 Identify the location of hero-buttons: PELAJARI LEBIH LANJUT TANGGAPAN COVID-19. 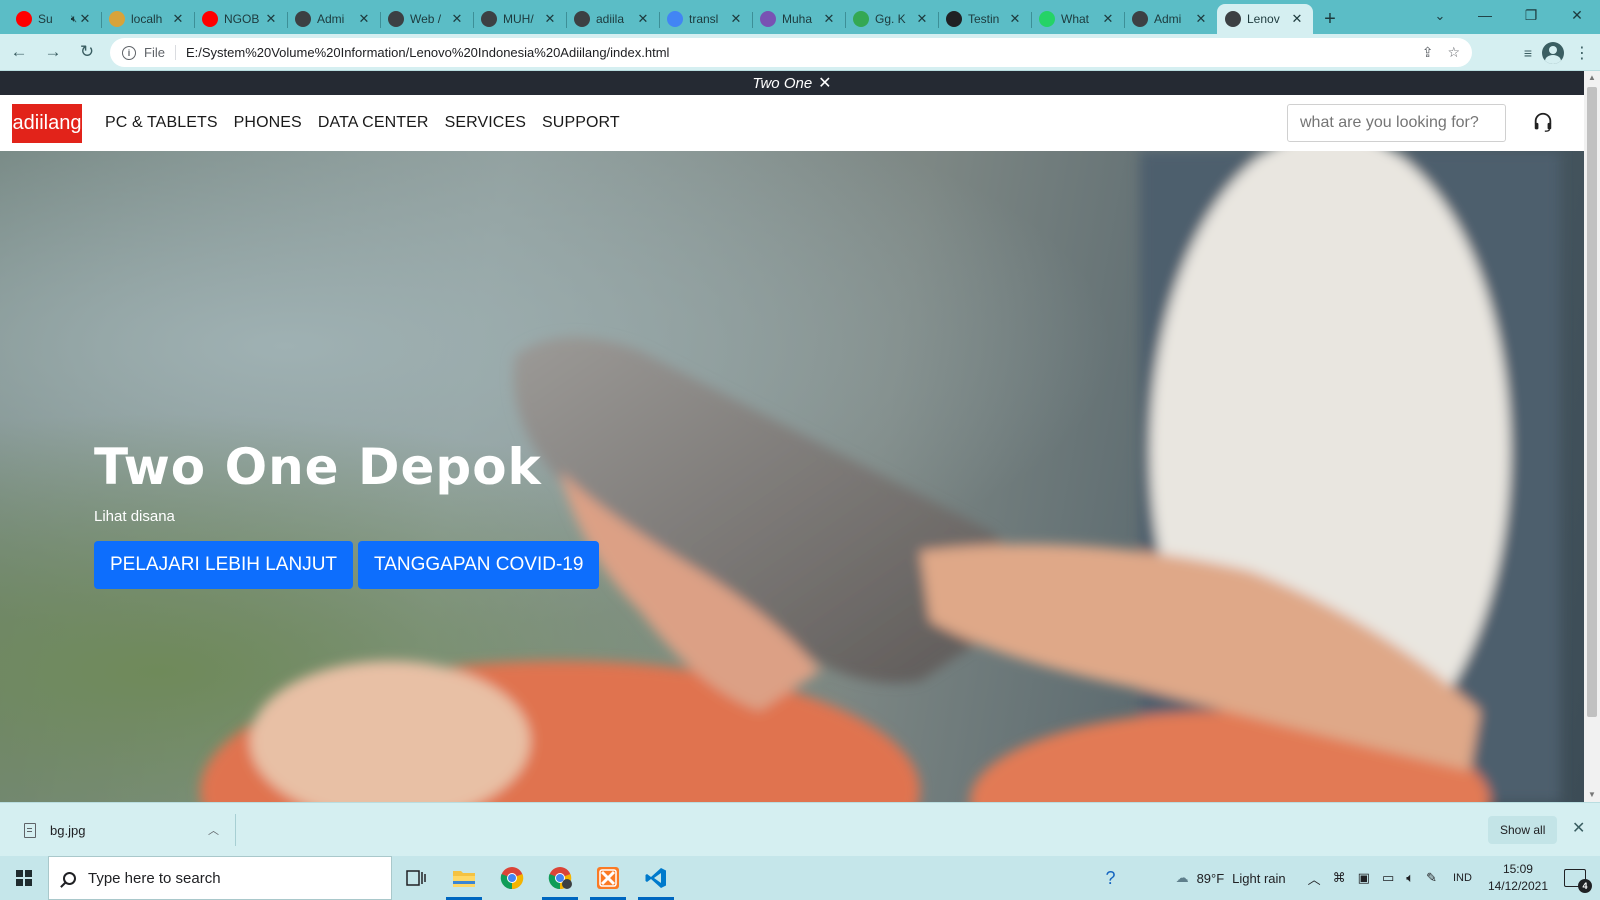
(347, 565).